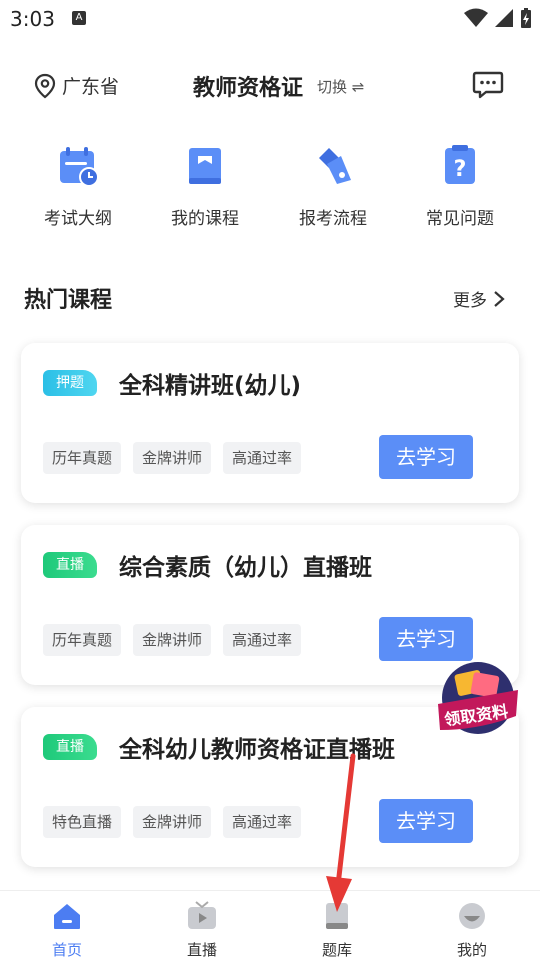  I want to click on quick-nav-registration: 报考流程, so click(333, 184).